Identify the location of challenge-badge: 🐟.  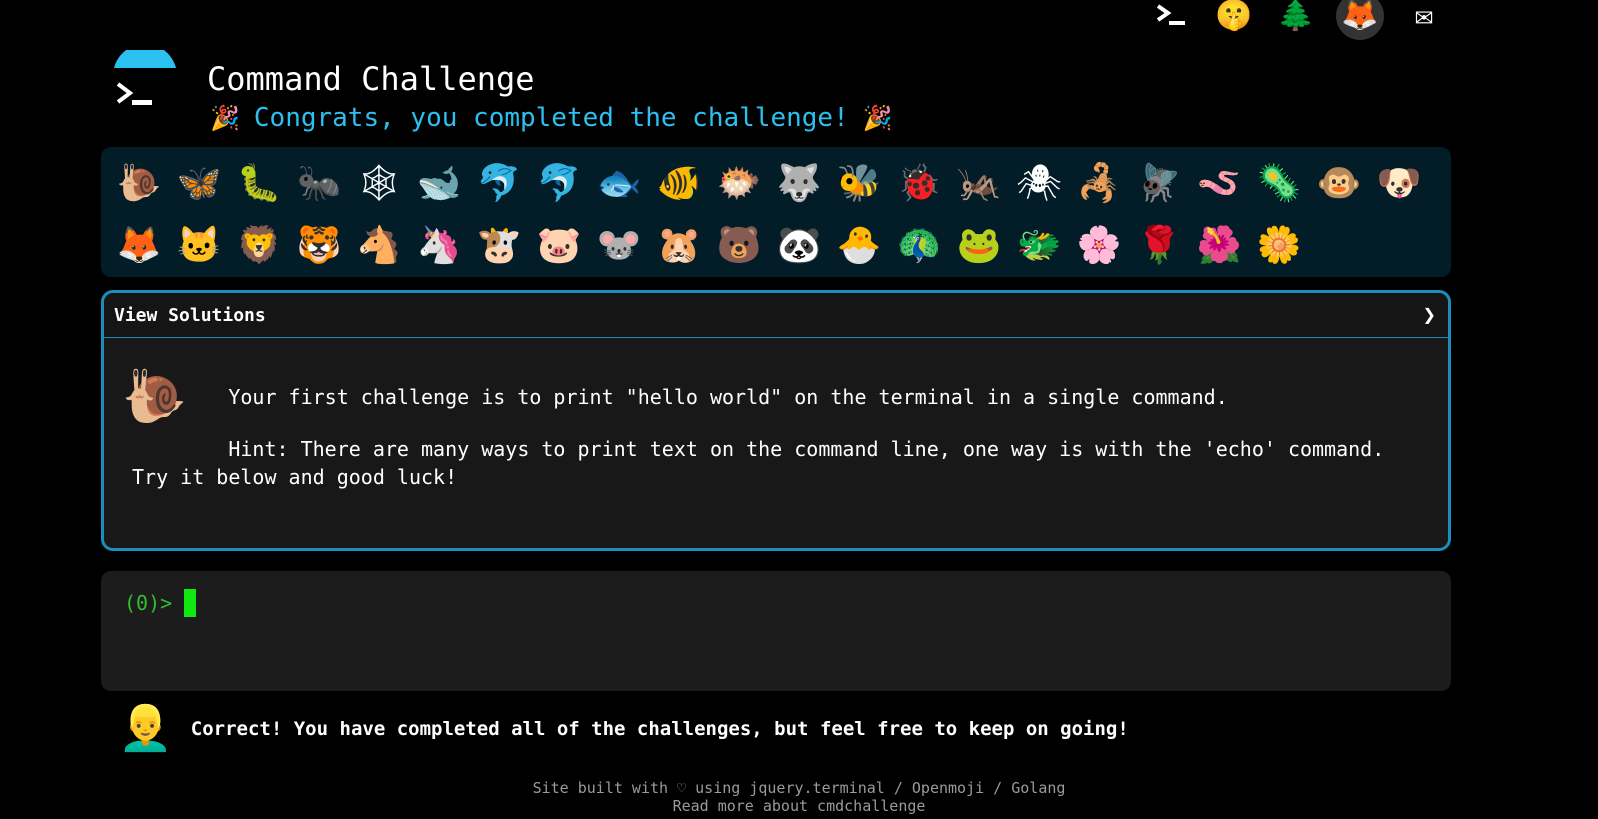
(619, 184).